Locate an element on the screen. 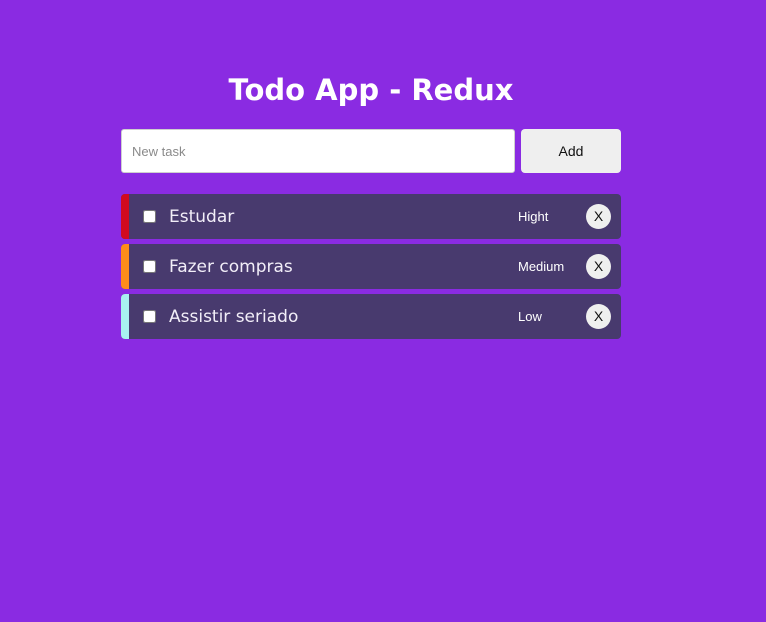 The height and width of the screenshot is (622, 766). task-item: Assistir seriado Low X is located at coordinates (371, 316).